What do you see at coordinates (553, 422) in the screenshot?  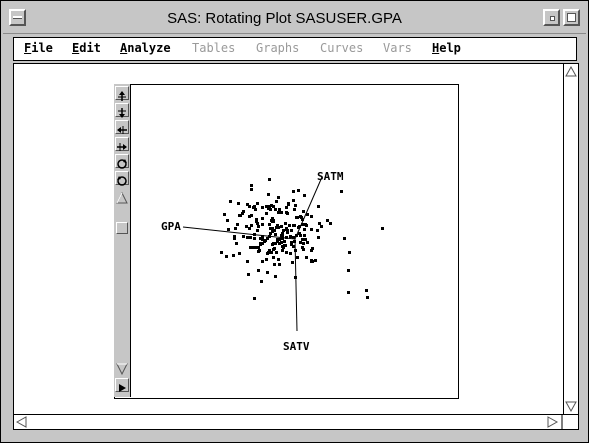 I see `scroll-right-arrow-icon` at bounding box center [553, 422].